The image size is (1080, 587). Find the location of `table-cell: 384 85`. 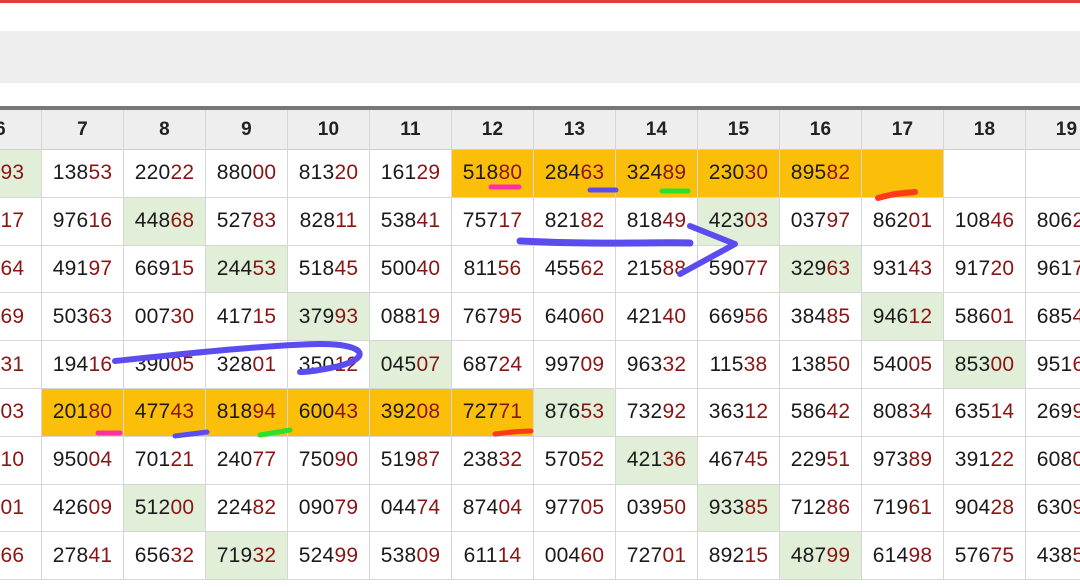

table-cell: 384 85 is located at coordinates (821, 317).